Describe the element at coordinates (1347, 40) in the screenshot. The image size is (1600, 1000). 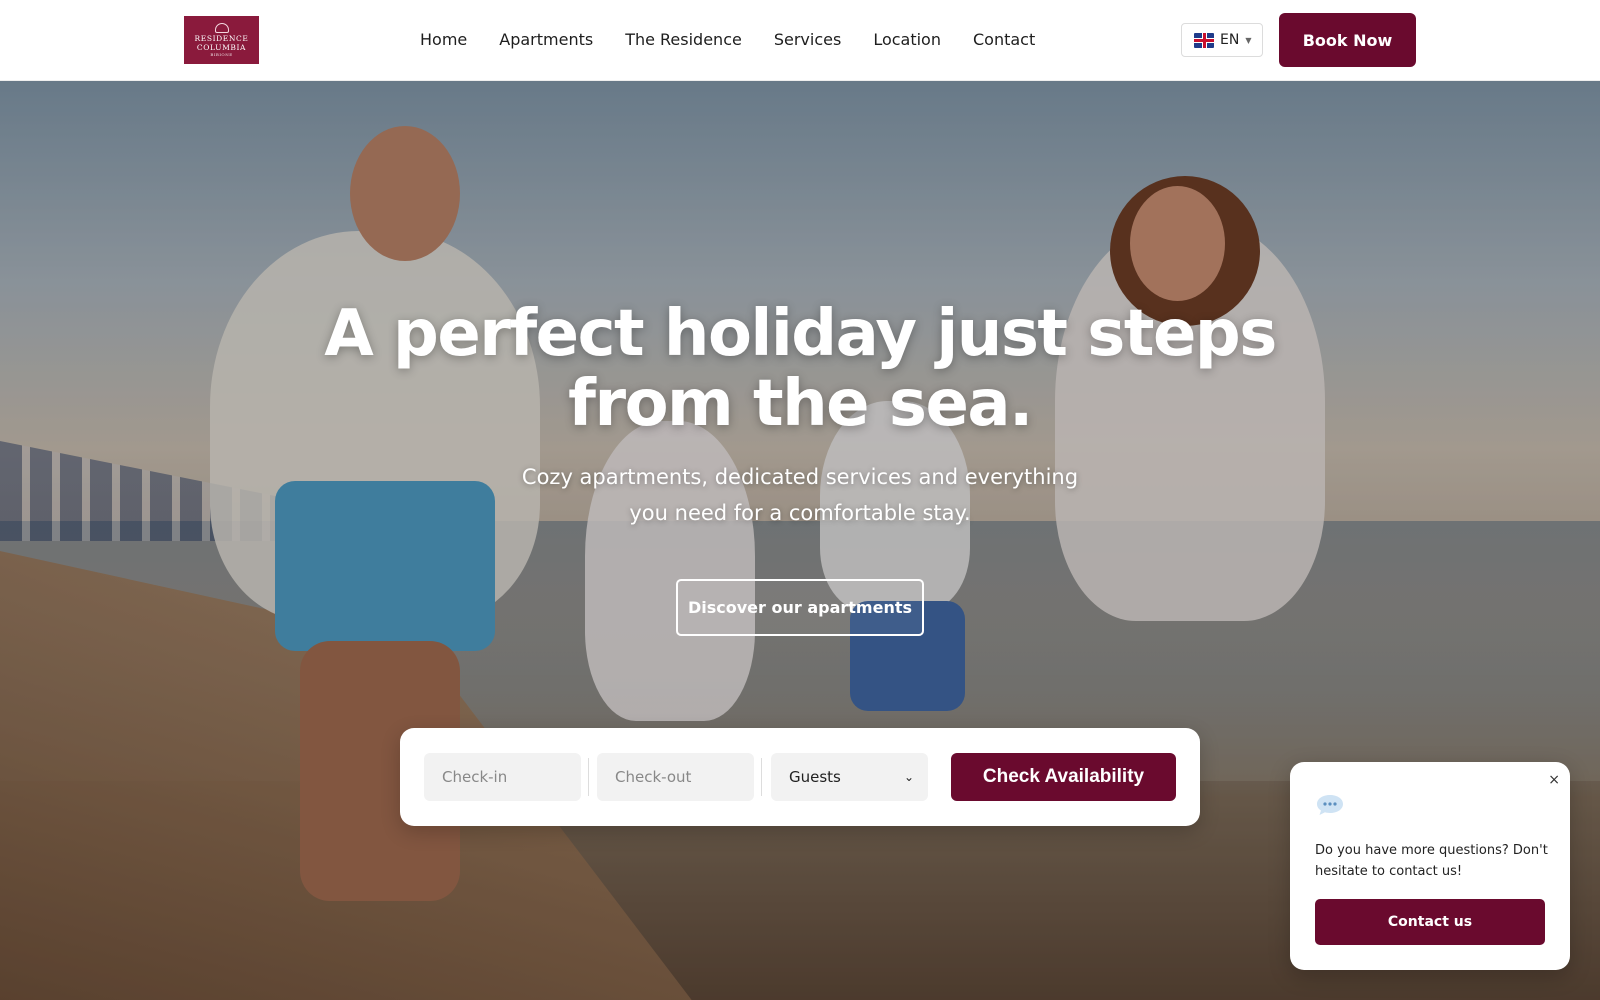
I see `book-now-button: Book Now` at that location.